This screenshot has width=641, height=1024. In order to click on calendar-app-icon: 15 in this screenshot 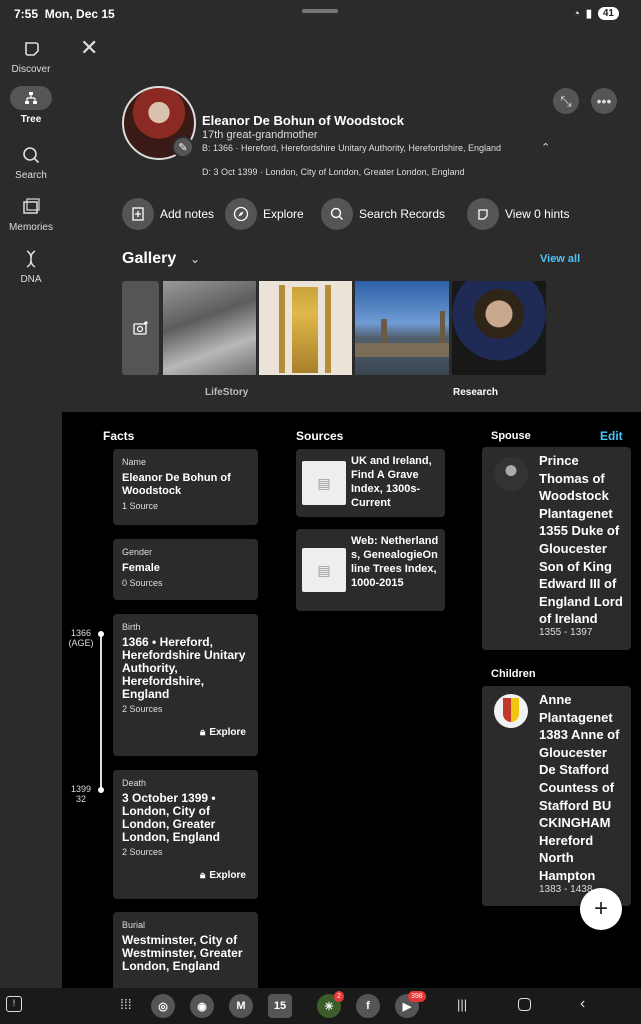, I will do `click(280, 1006)`.